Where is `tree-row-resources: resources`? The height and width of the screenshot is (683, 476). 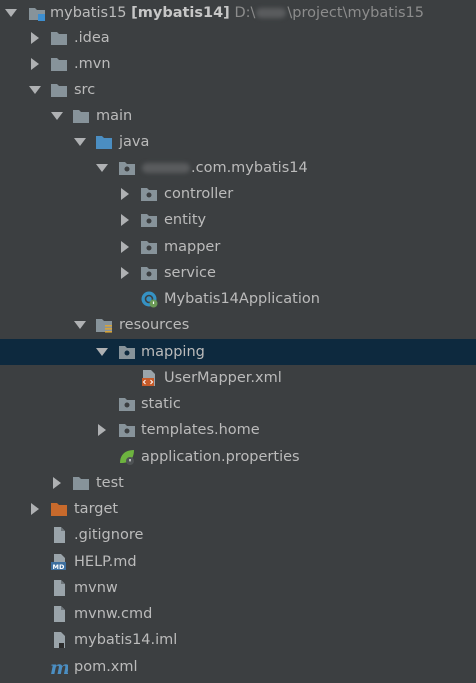 tree-row-resources: resources is located at coordinates (238, 325).